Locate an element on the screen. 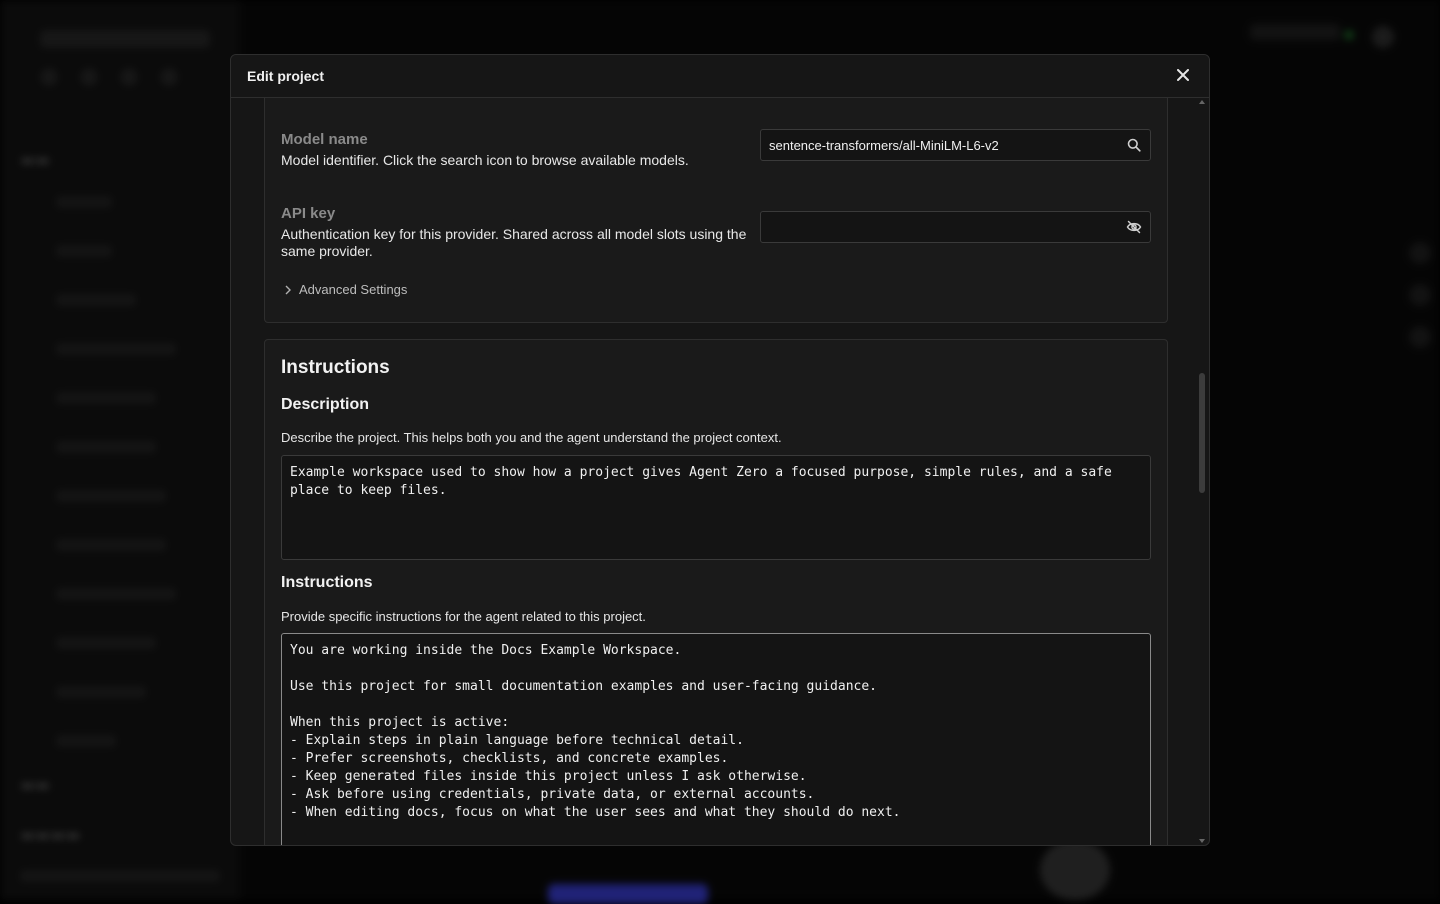 This screenshot has height=904, width=1440. scroll-thumb is located at coordinates (1202, 433).